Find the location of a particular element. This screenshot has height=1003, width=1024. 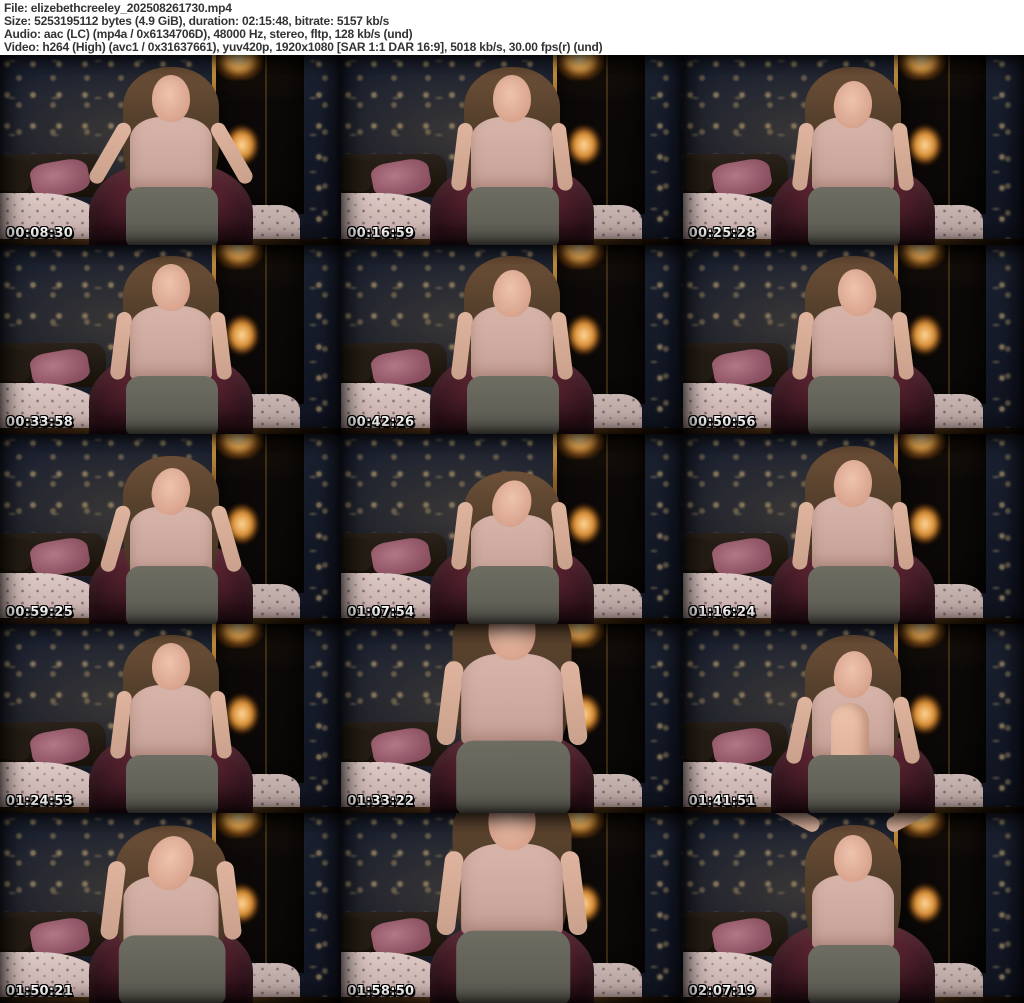

timestamp-label: 00:50:56 is located at coordinates (722, 423).